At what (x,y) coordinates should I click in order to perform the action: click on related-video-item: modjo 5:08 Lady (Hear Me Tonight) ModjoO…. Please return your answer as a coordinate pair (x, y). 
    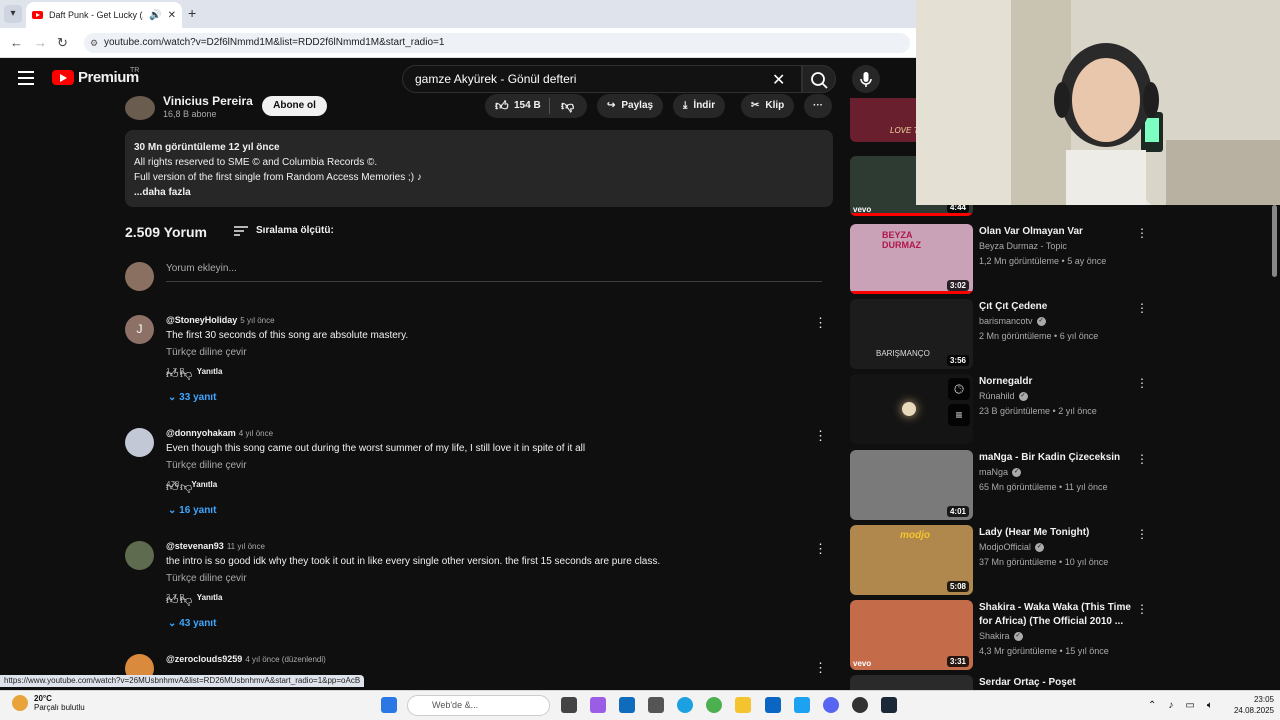
    Looking at the image, I should click on (999, 560).